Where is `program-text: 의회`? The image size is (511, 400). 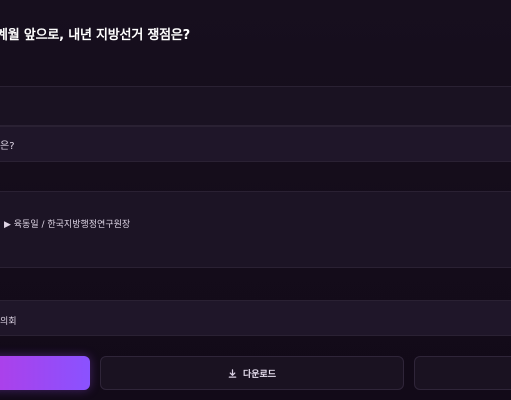 program-text: 의회 is located at coordinates (8, 322).